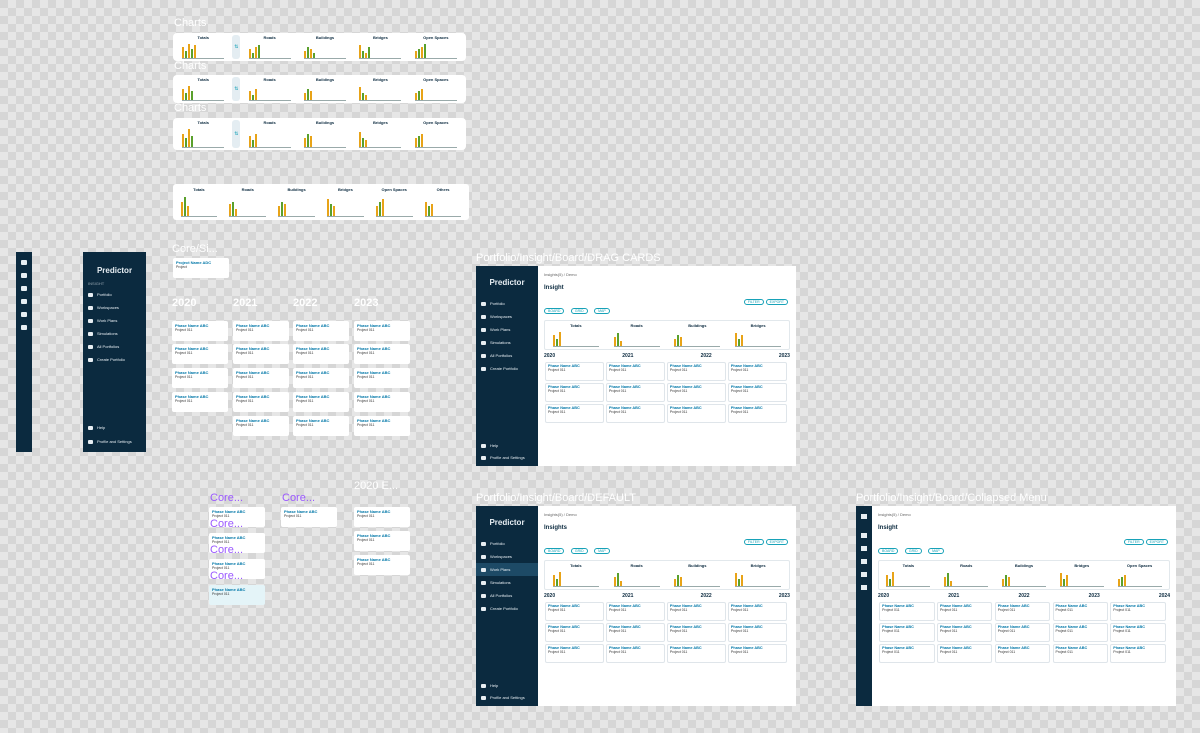 The width and height of the screenshot is (1200, 733). What do you see at coordinates (96, 427) in the screenshot?
I see `nav-item-help: Help` at bounding box center [96, 427].